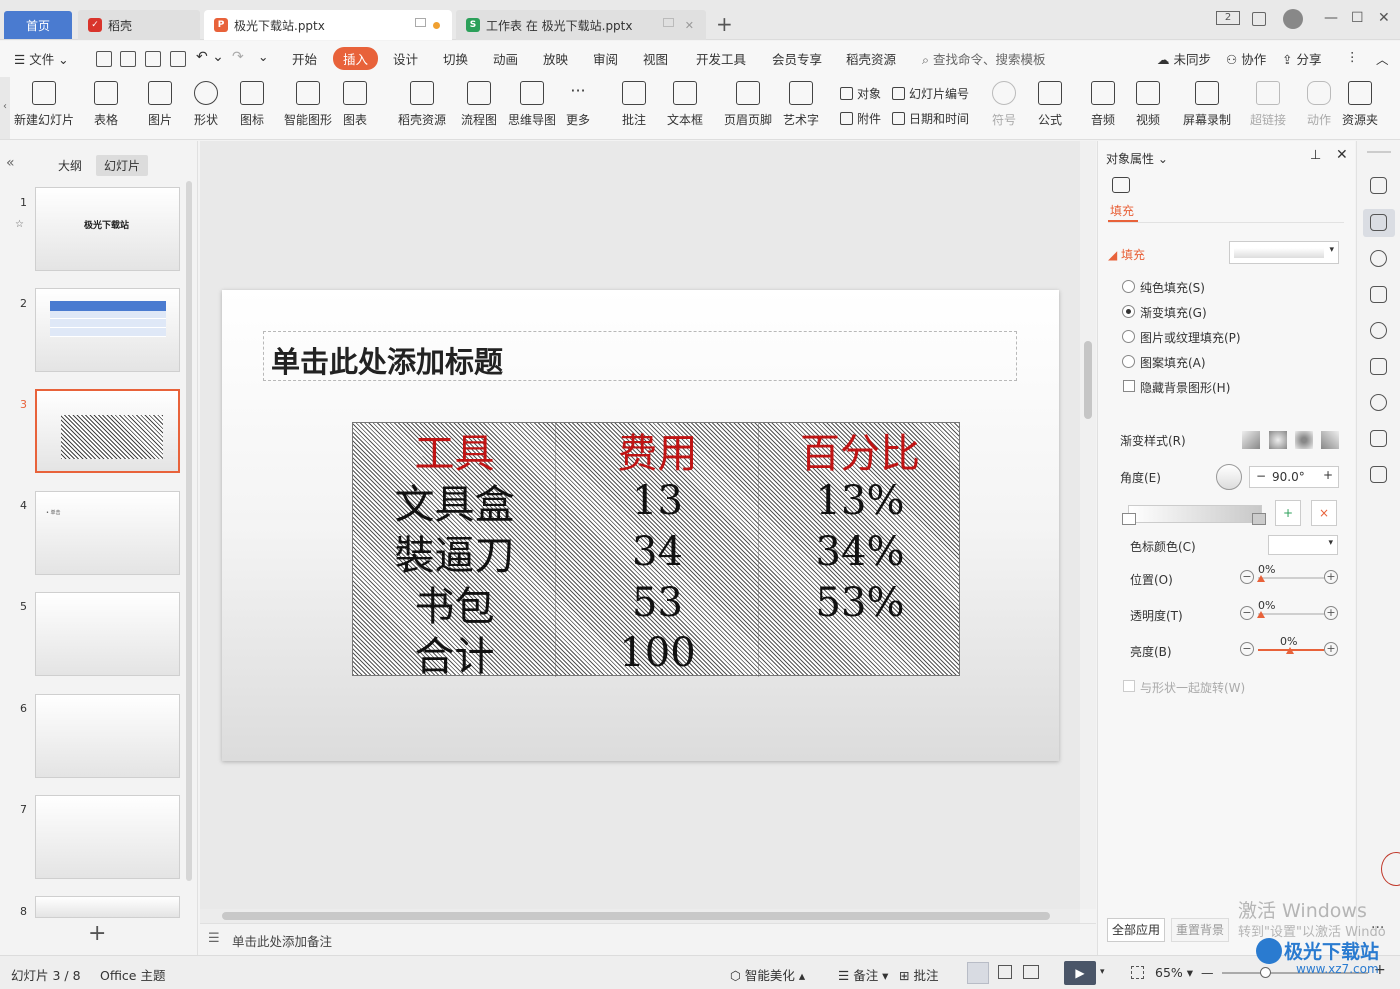 This screenshot has width=1400, height=989. I want to click on gradient-bar, so click(1195, 514).